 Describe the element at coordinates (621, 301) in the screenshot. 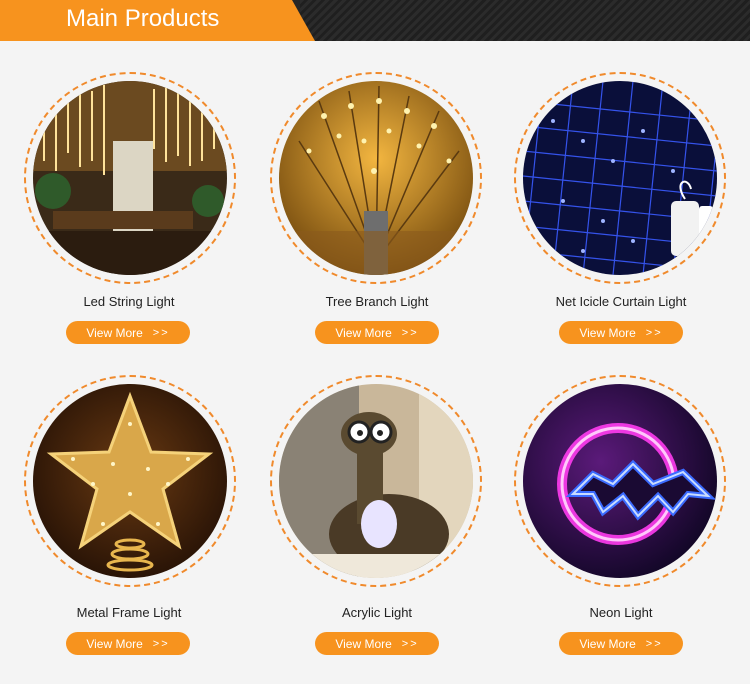

I see `product-name: Net Icicle Curtain Light` at that location.